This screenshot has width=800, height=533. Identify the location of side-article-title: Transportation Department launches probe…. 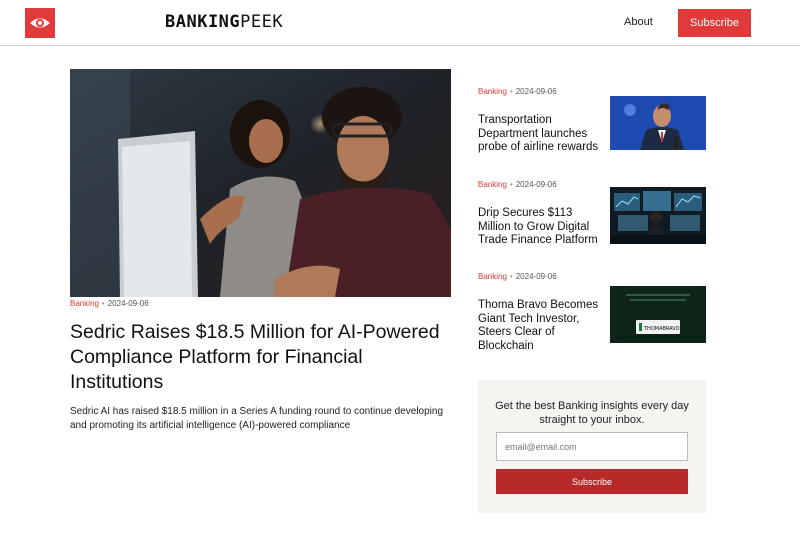
(543, 134).